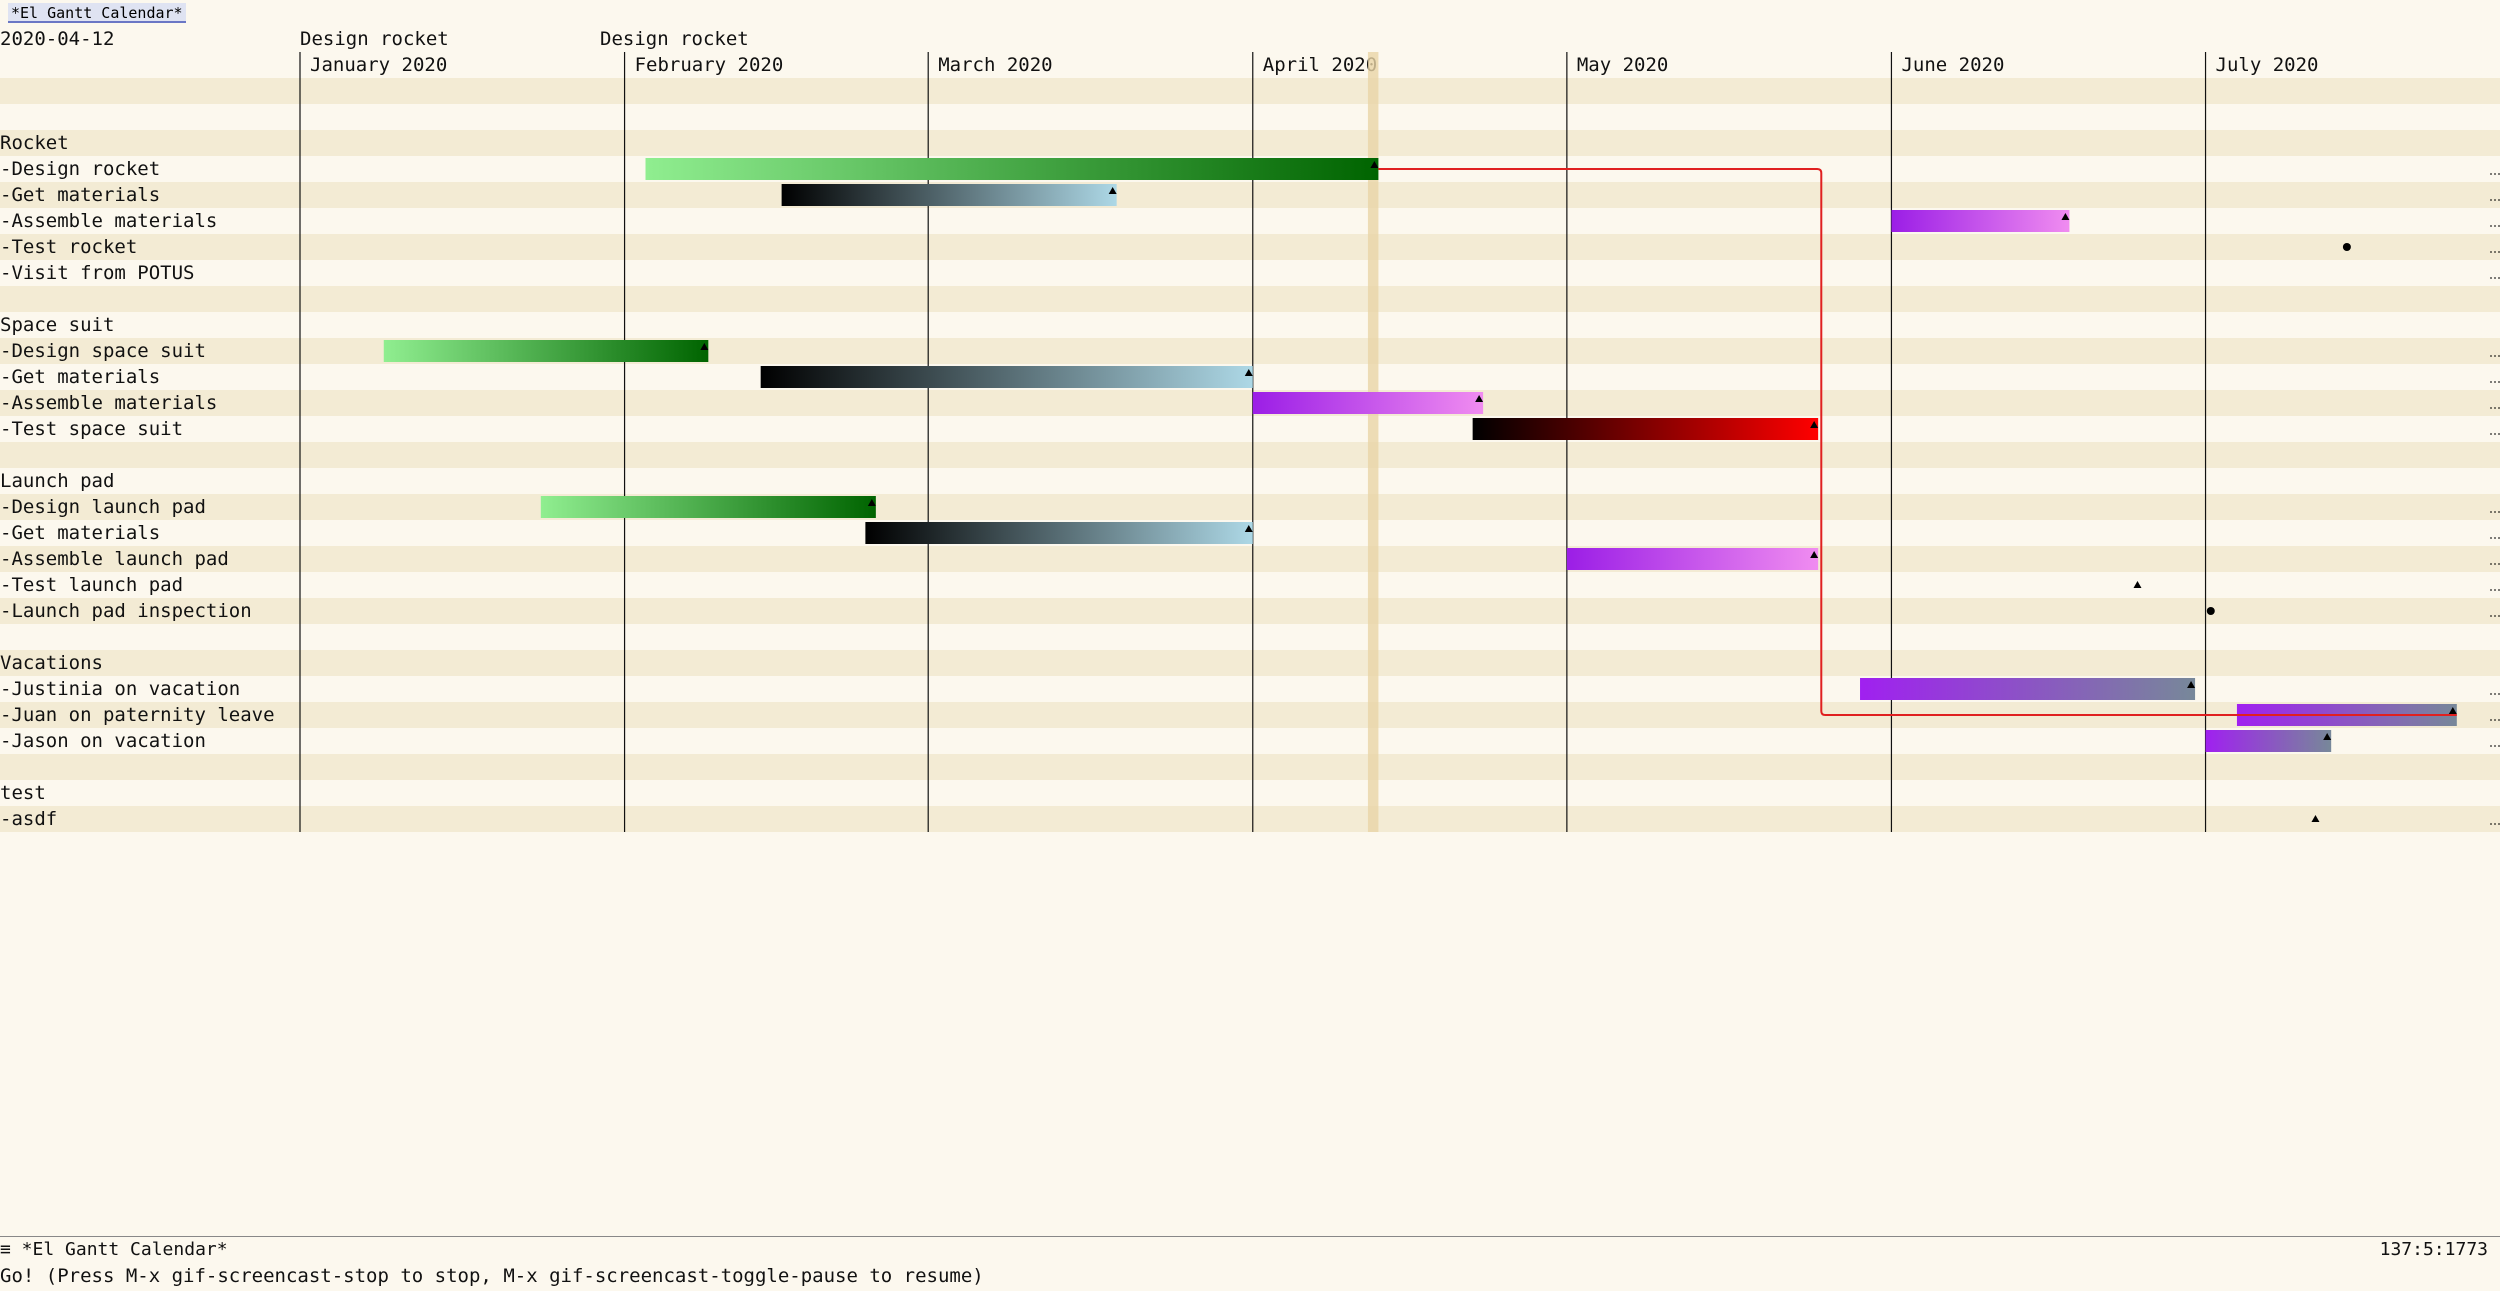  Describe the element at coordinates (103, 351) in the screenshot. I see `task-label: -Design space suit` at that location.